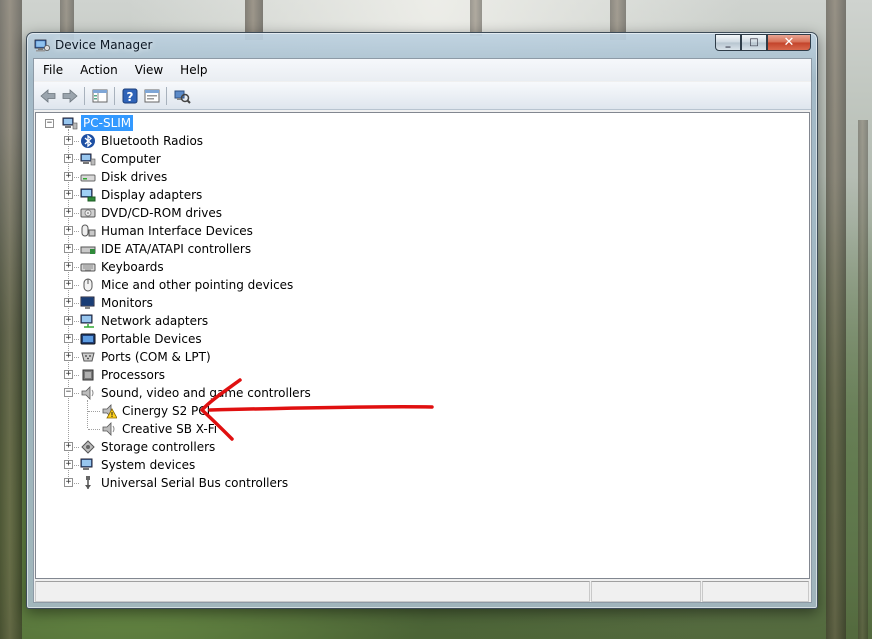 This screenshot has height=639, width=872. Describe the element at coordinates (107, 123) in the screenshot. I see `tree-root-label: PC-SLIM` at that location.